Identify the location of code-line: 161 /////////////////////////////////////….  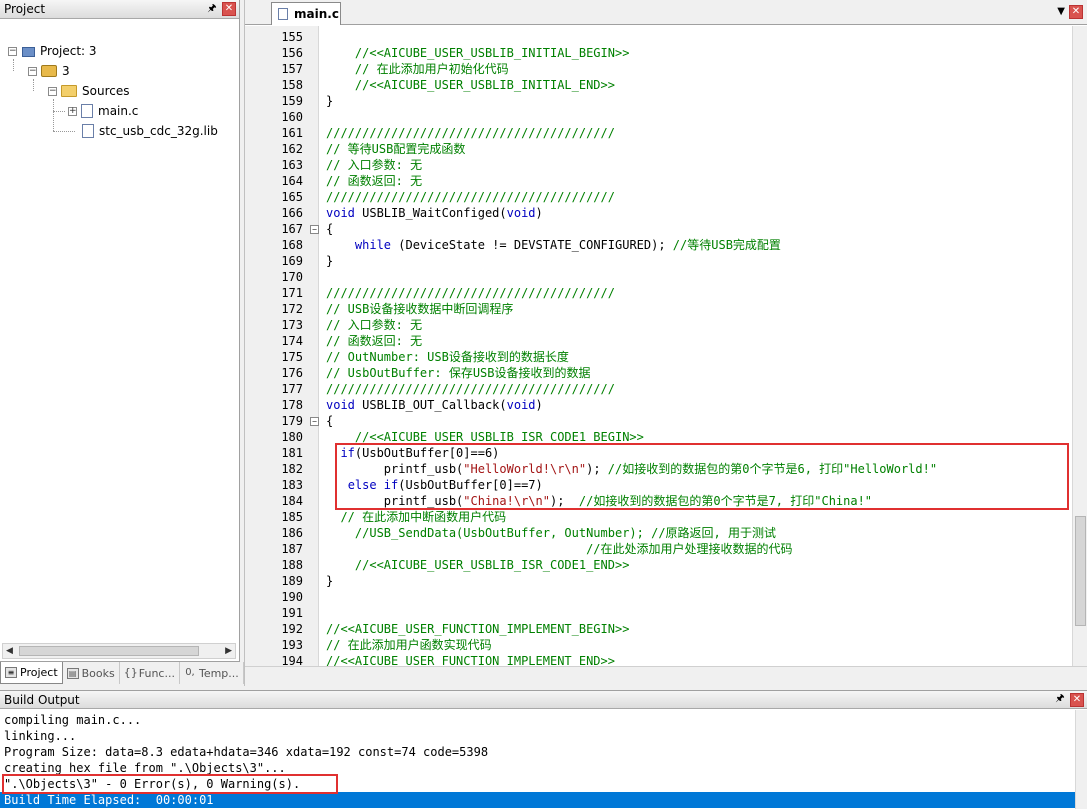
(658, 133).